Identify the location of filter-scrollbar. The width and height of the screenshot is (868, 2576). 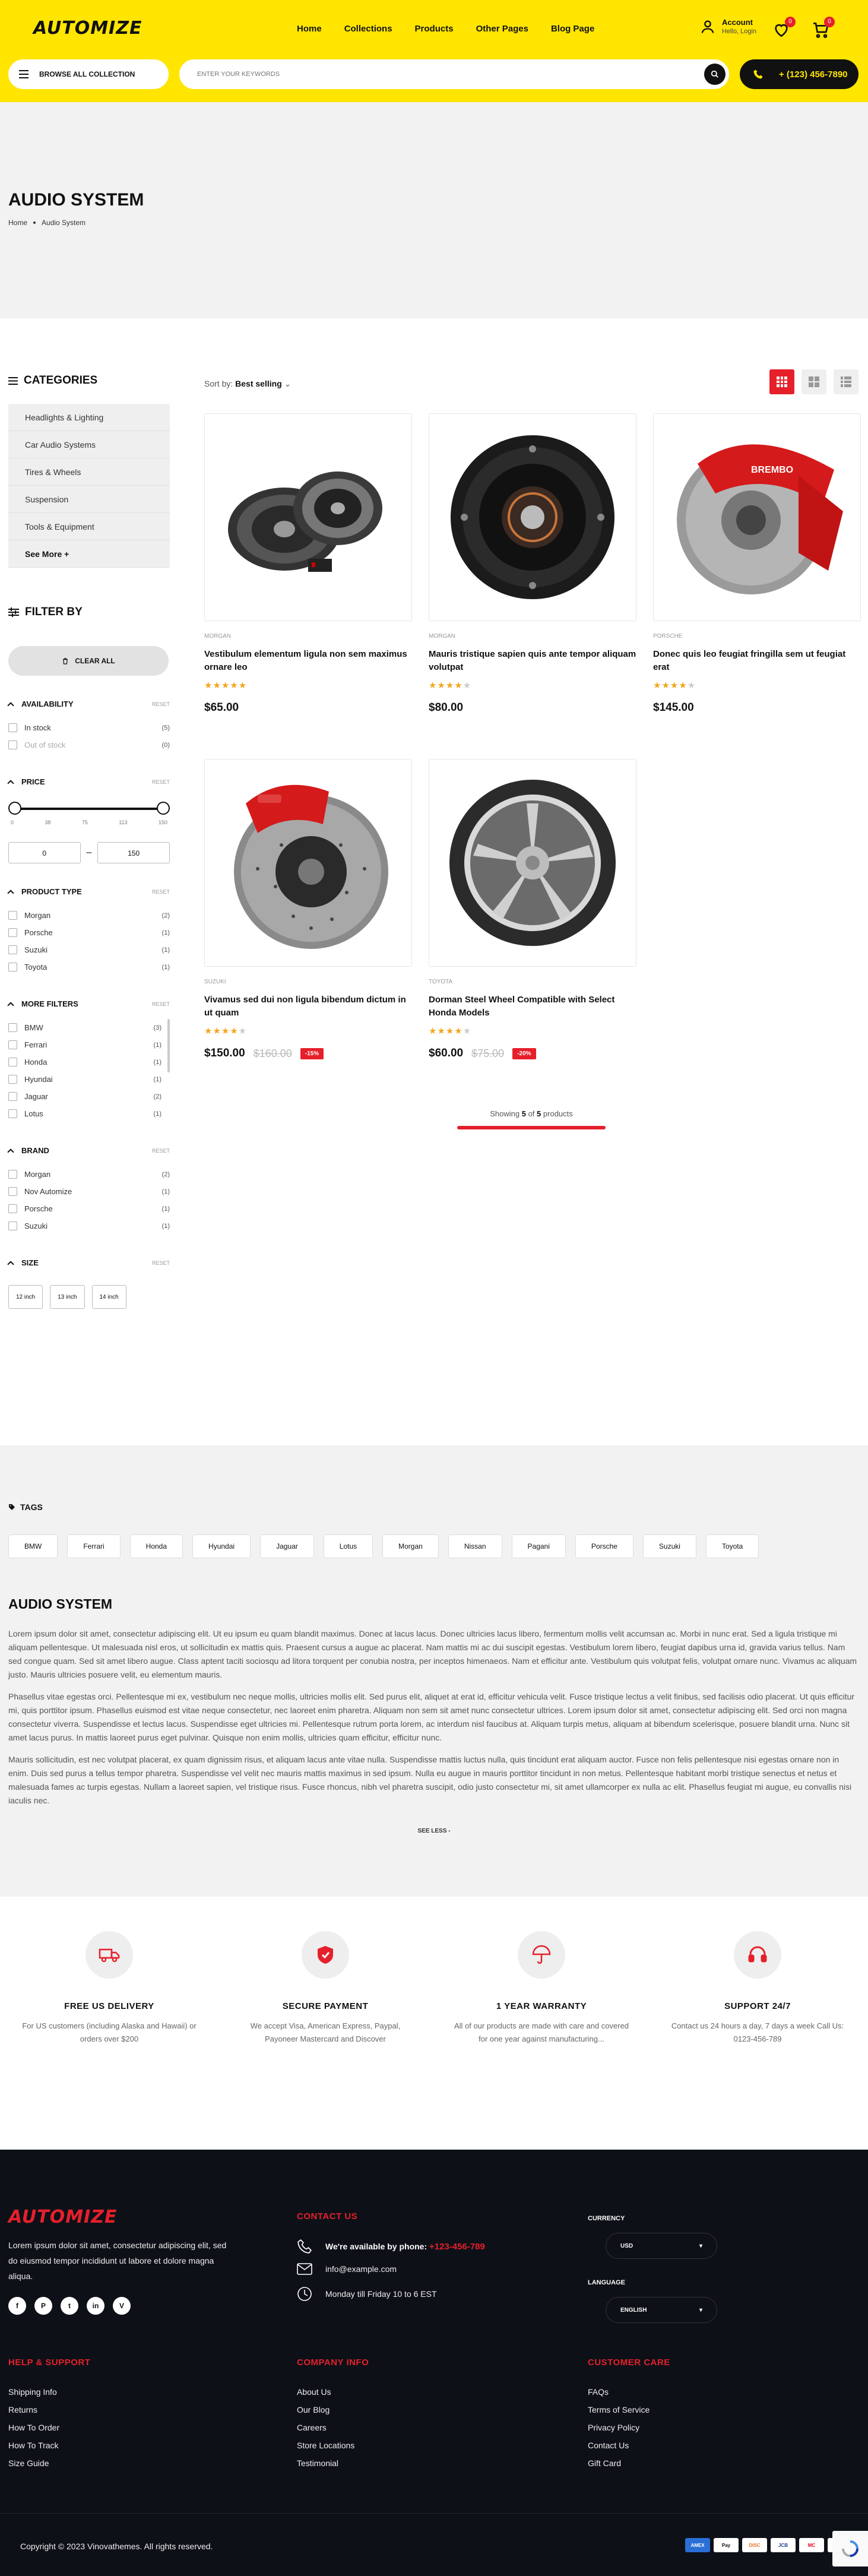
(168, 1045).